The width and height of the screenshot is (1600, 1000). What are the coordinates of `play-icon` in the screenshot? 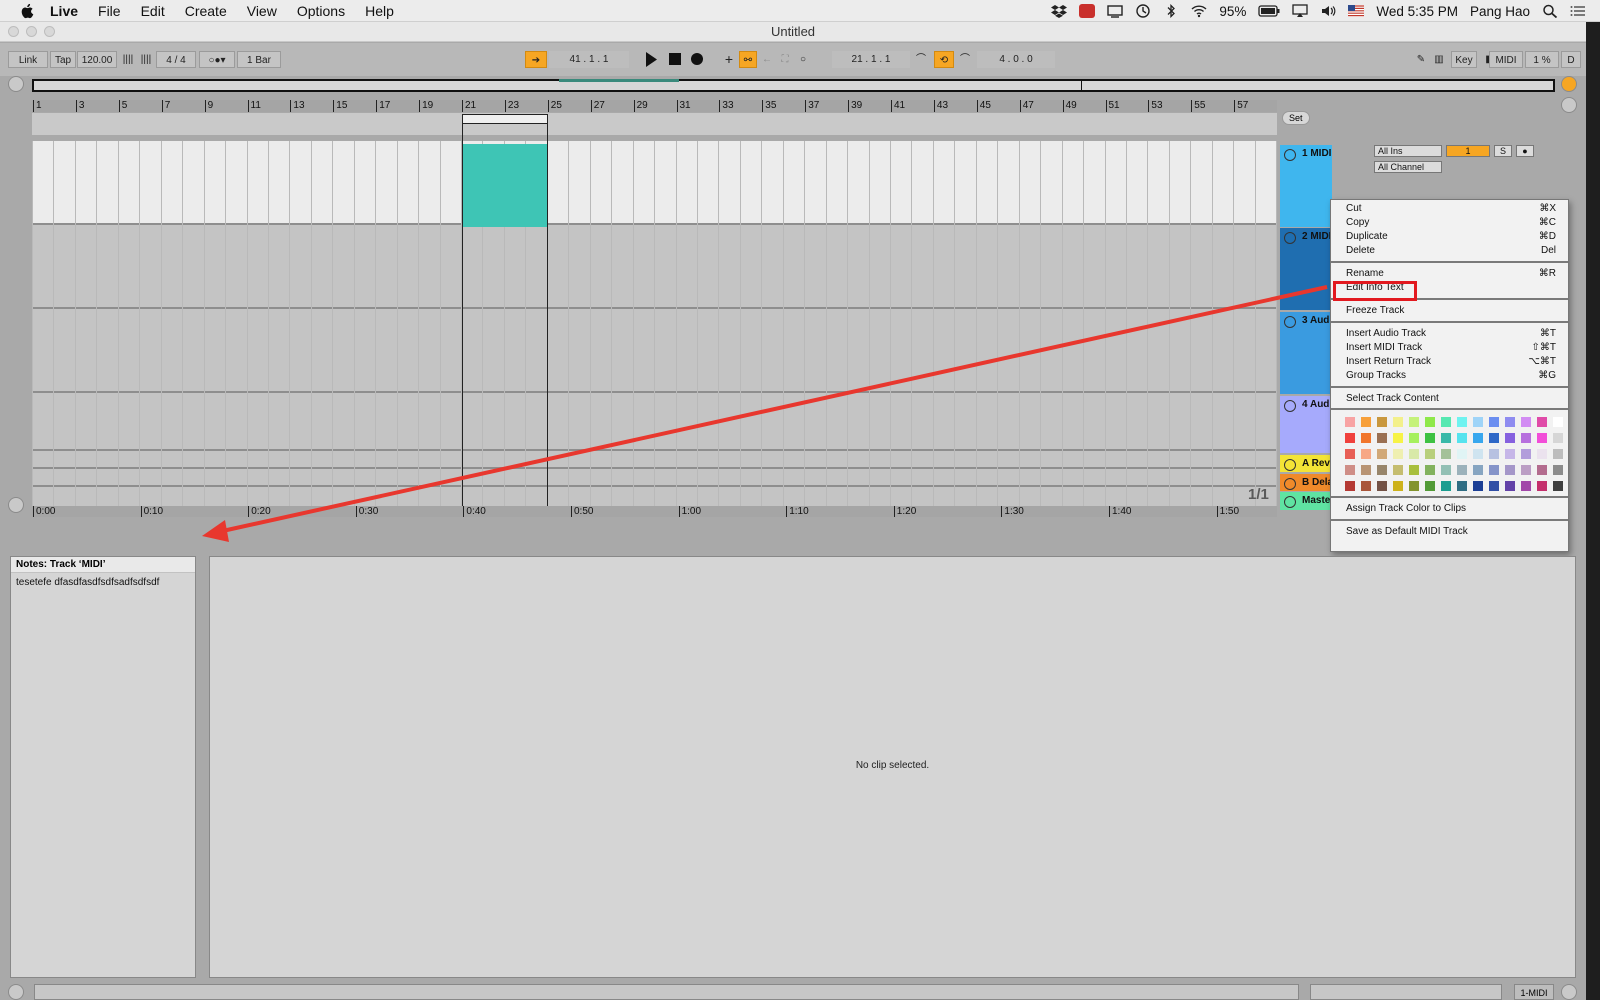 It's located at (651, 59).